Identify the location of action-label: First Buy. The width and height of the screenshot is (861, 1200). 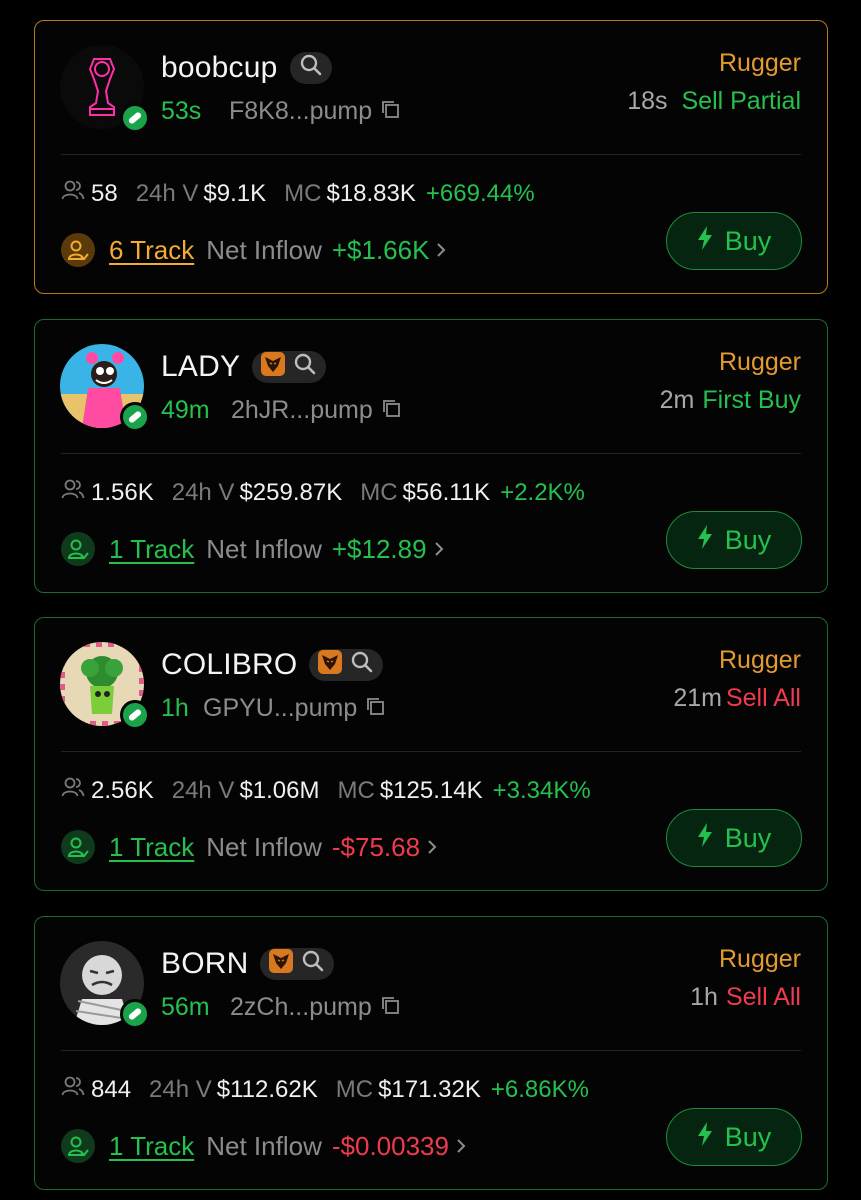
(751, 400).